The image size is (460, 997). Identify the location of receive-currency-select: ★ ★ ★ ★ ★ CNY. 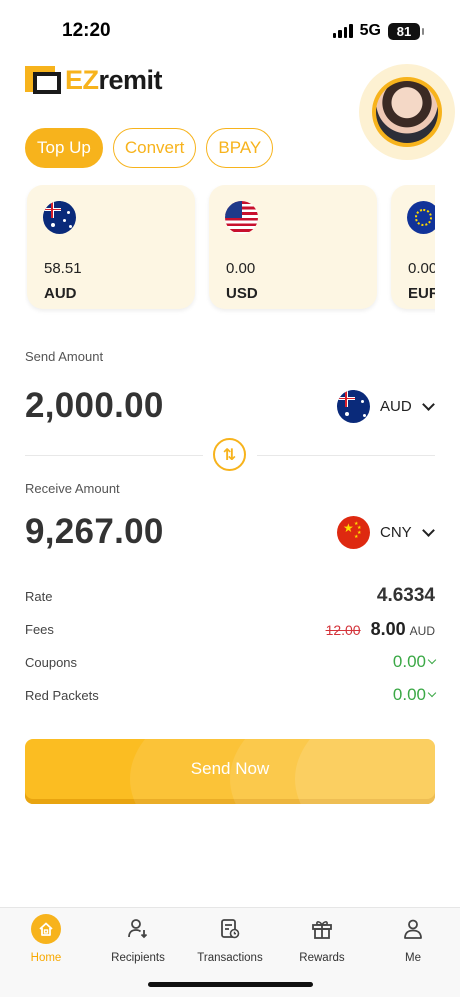
(386, 532).